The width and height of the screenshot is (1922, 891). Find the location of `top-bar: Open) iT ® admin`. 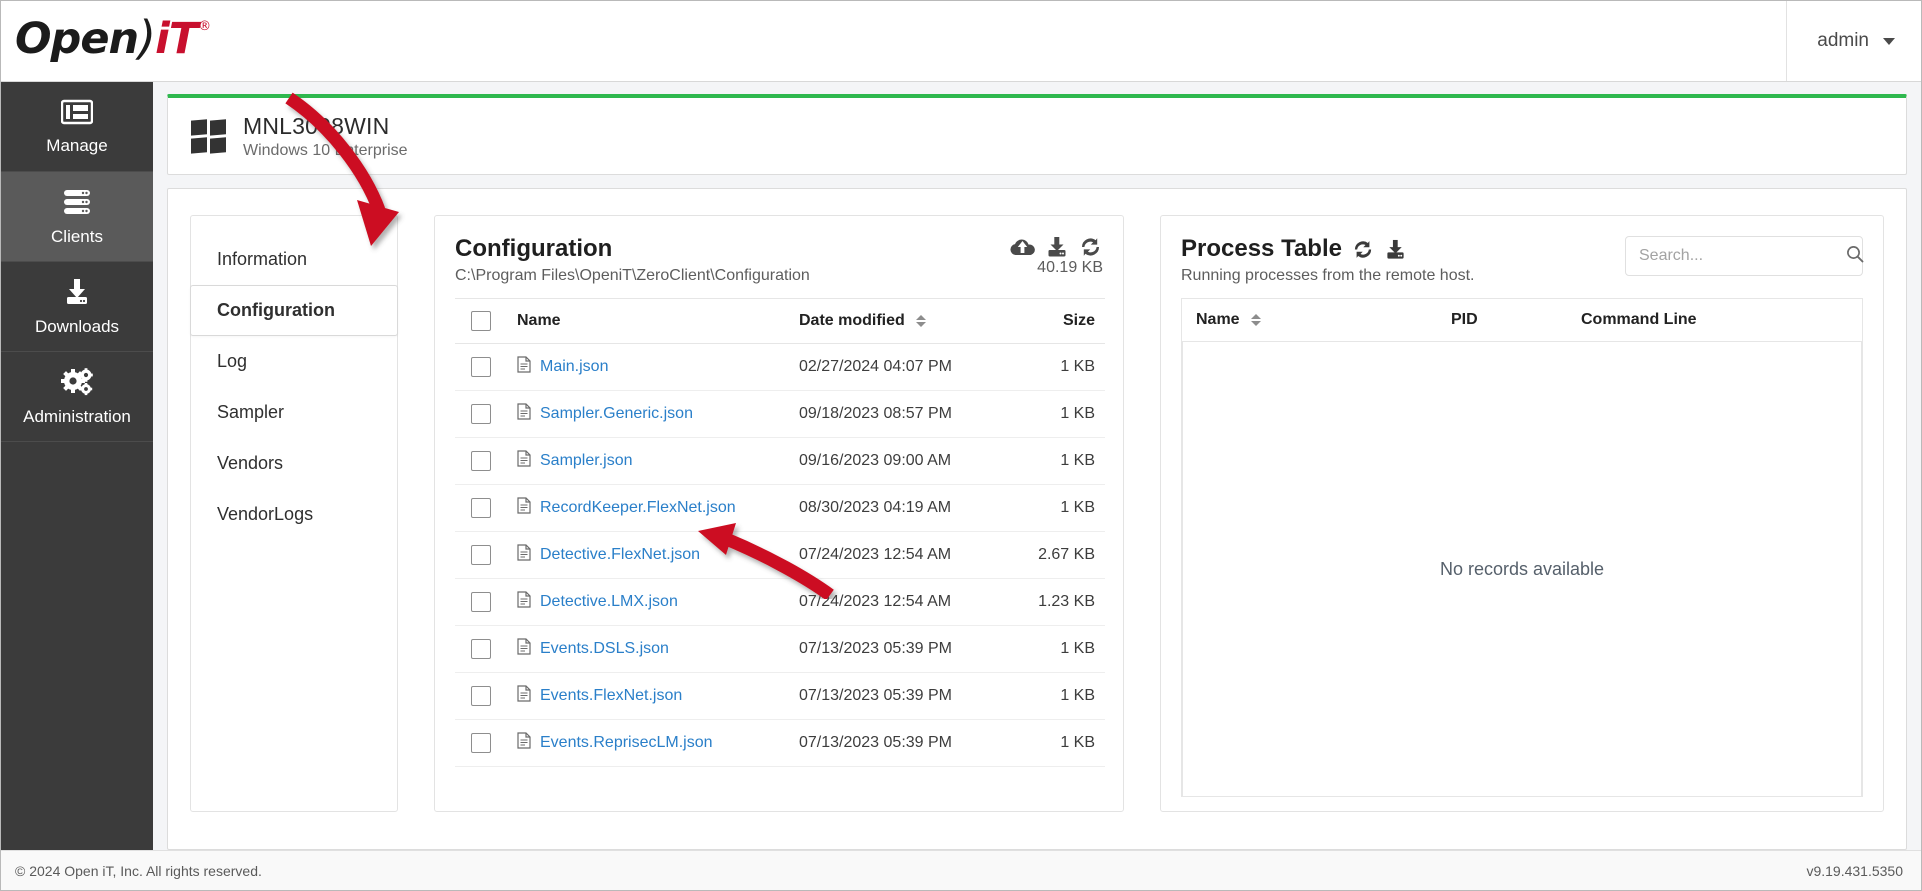

top-bar: Open) iT ® admin is located at coordinates (961, 41).